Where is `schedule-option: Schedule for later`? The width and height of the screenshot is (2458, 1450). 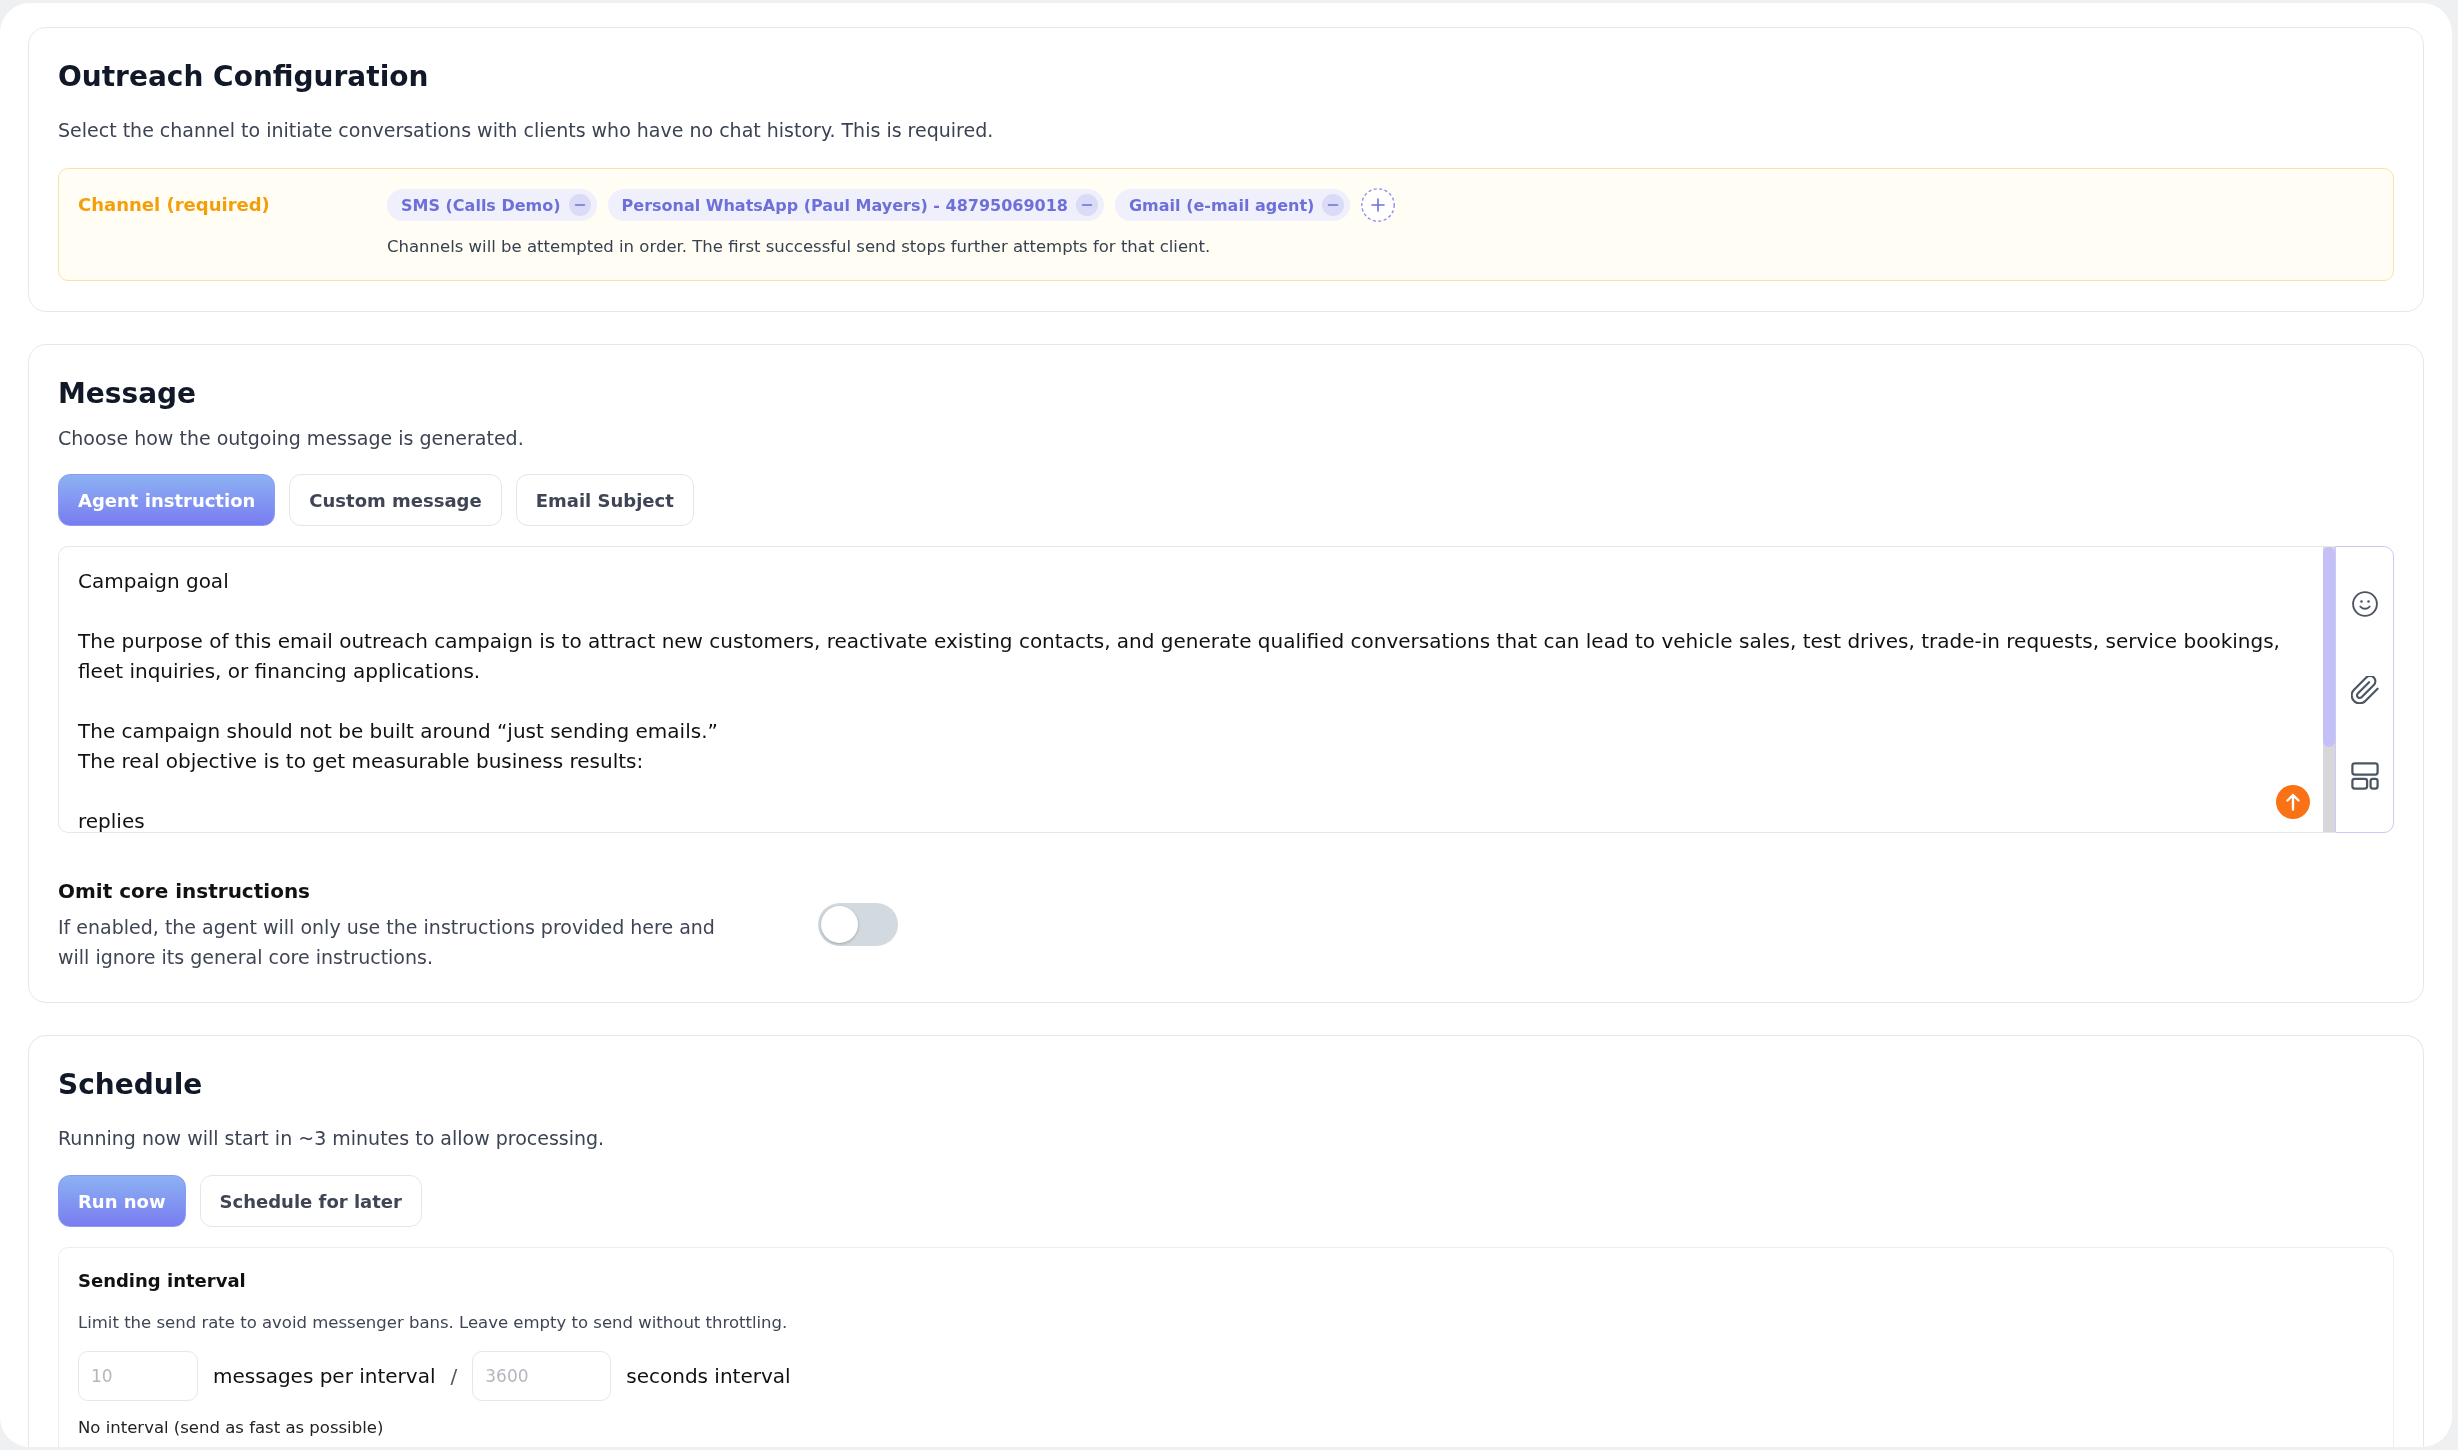 schedule-option: Schedule for later is located at coordinates (310, 1201).